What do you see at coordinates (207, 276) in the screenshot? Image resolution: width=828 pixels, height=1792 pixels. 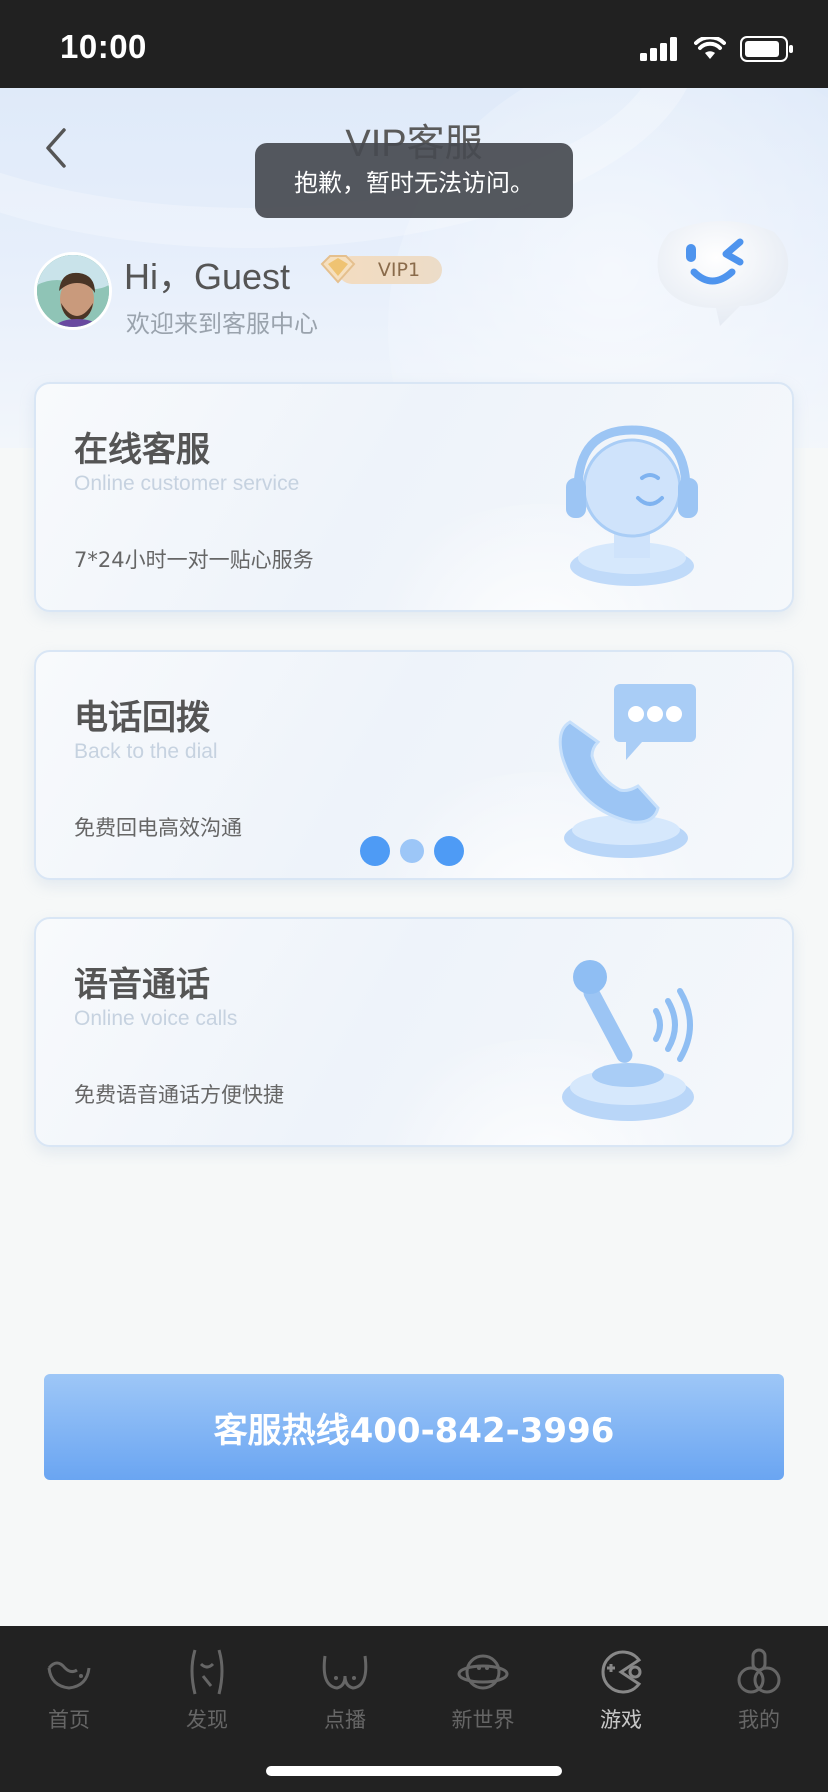 I see `greeting-text: Hi，Guest` at bounding box center [207, 276].